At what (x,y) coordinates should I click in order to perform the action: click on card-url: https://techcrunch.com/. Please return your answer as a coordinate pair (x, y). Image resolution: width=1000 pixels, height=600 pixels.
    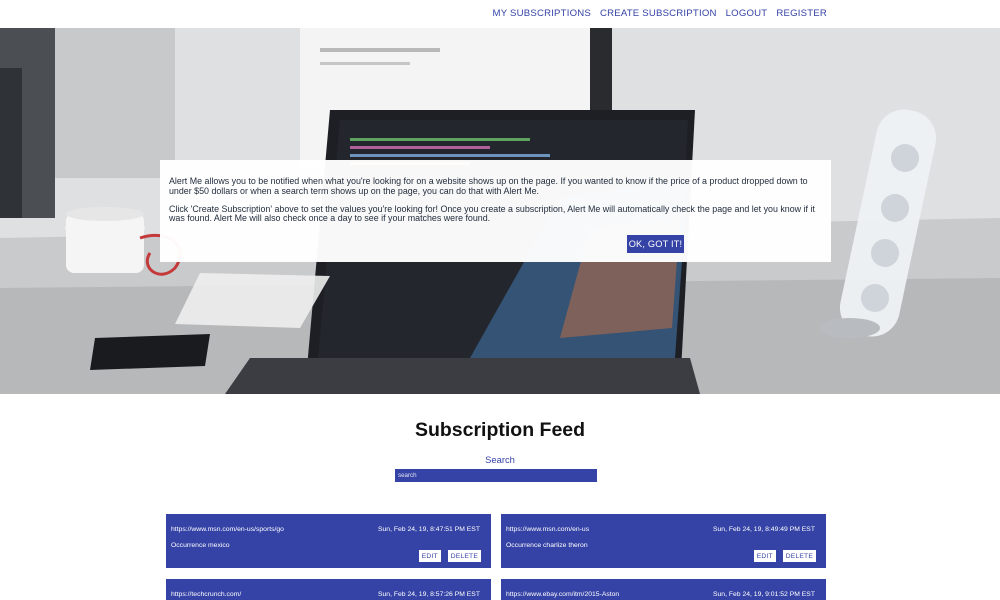
    Looking at the image, I should click on (206, 594).